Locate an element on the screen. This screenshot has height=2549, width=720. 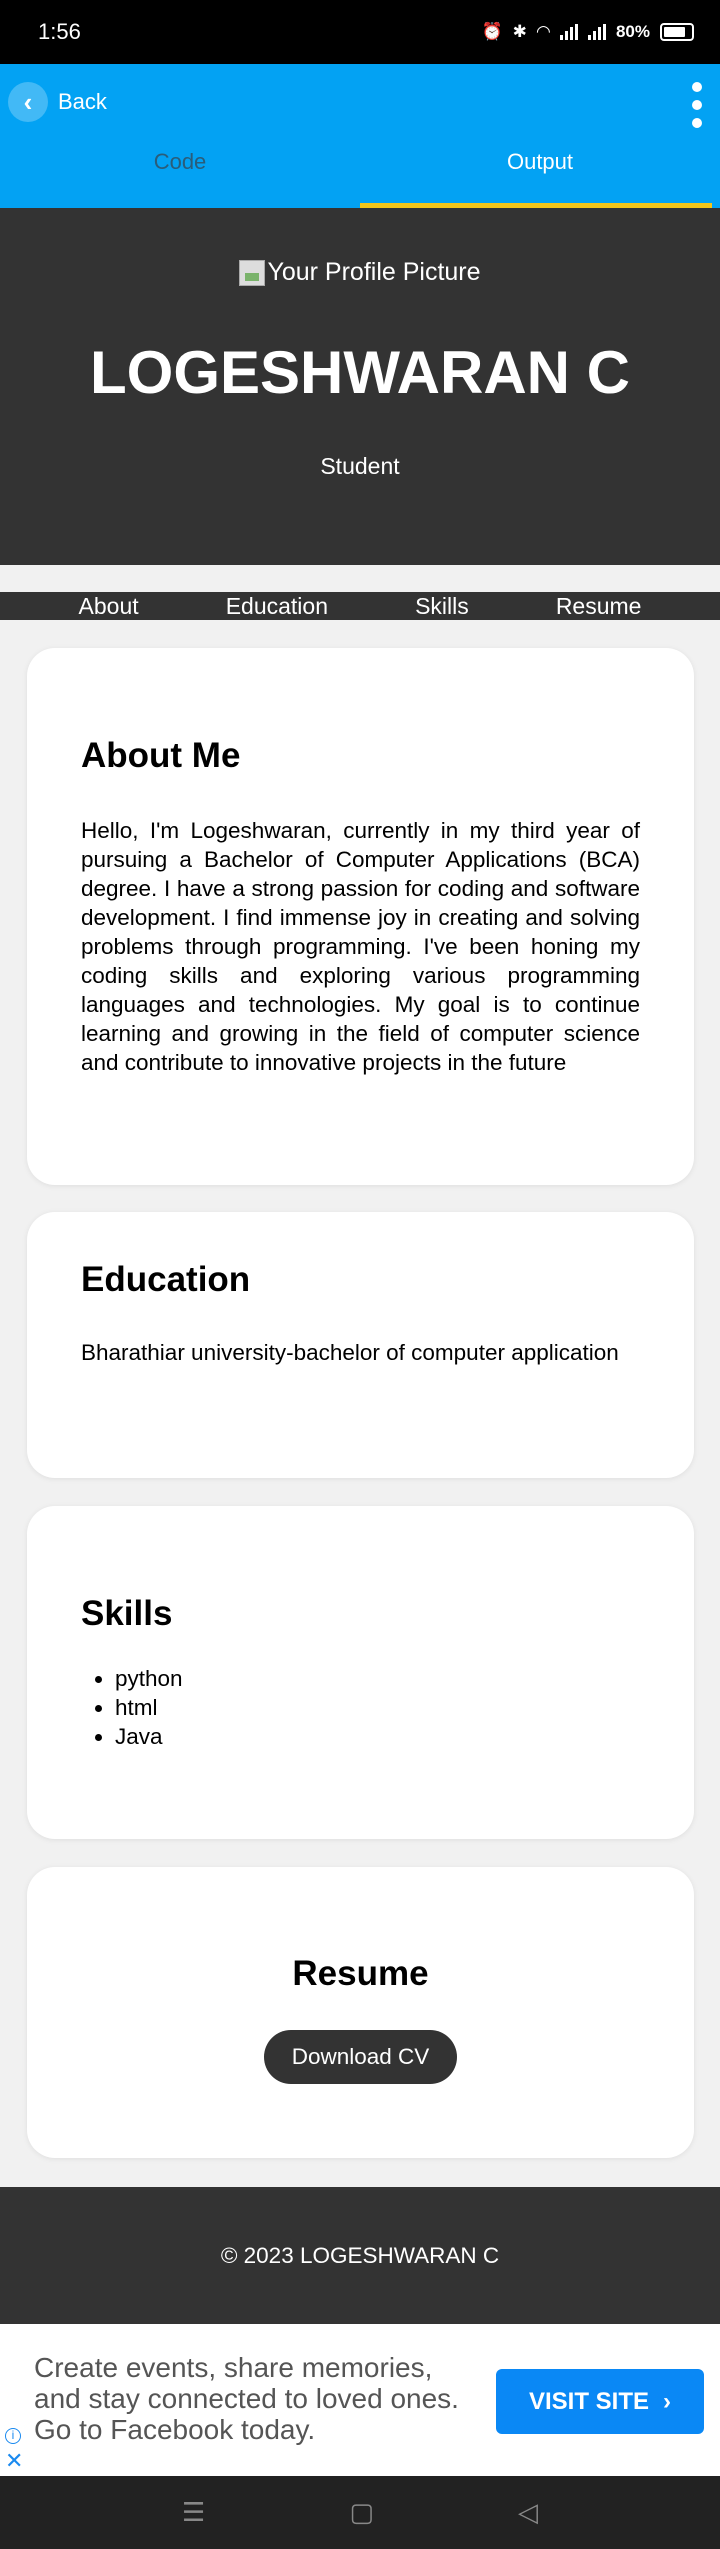
ad-close-icon: ✕ is located at coordinates (14, 2461).